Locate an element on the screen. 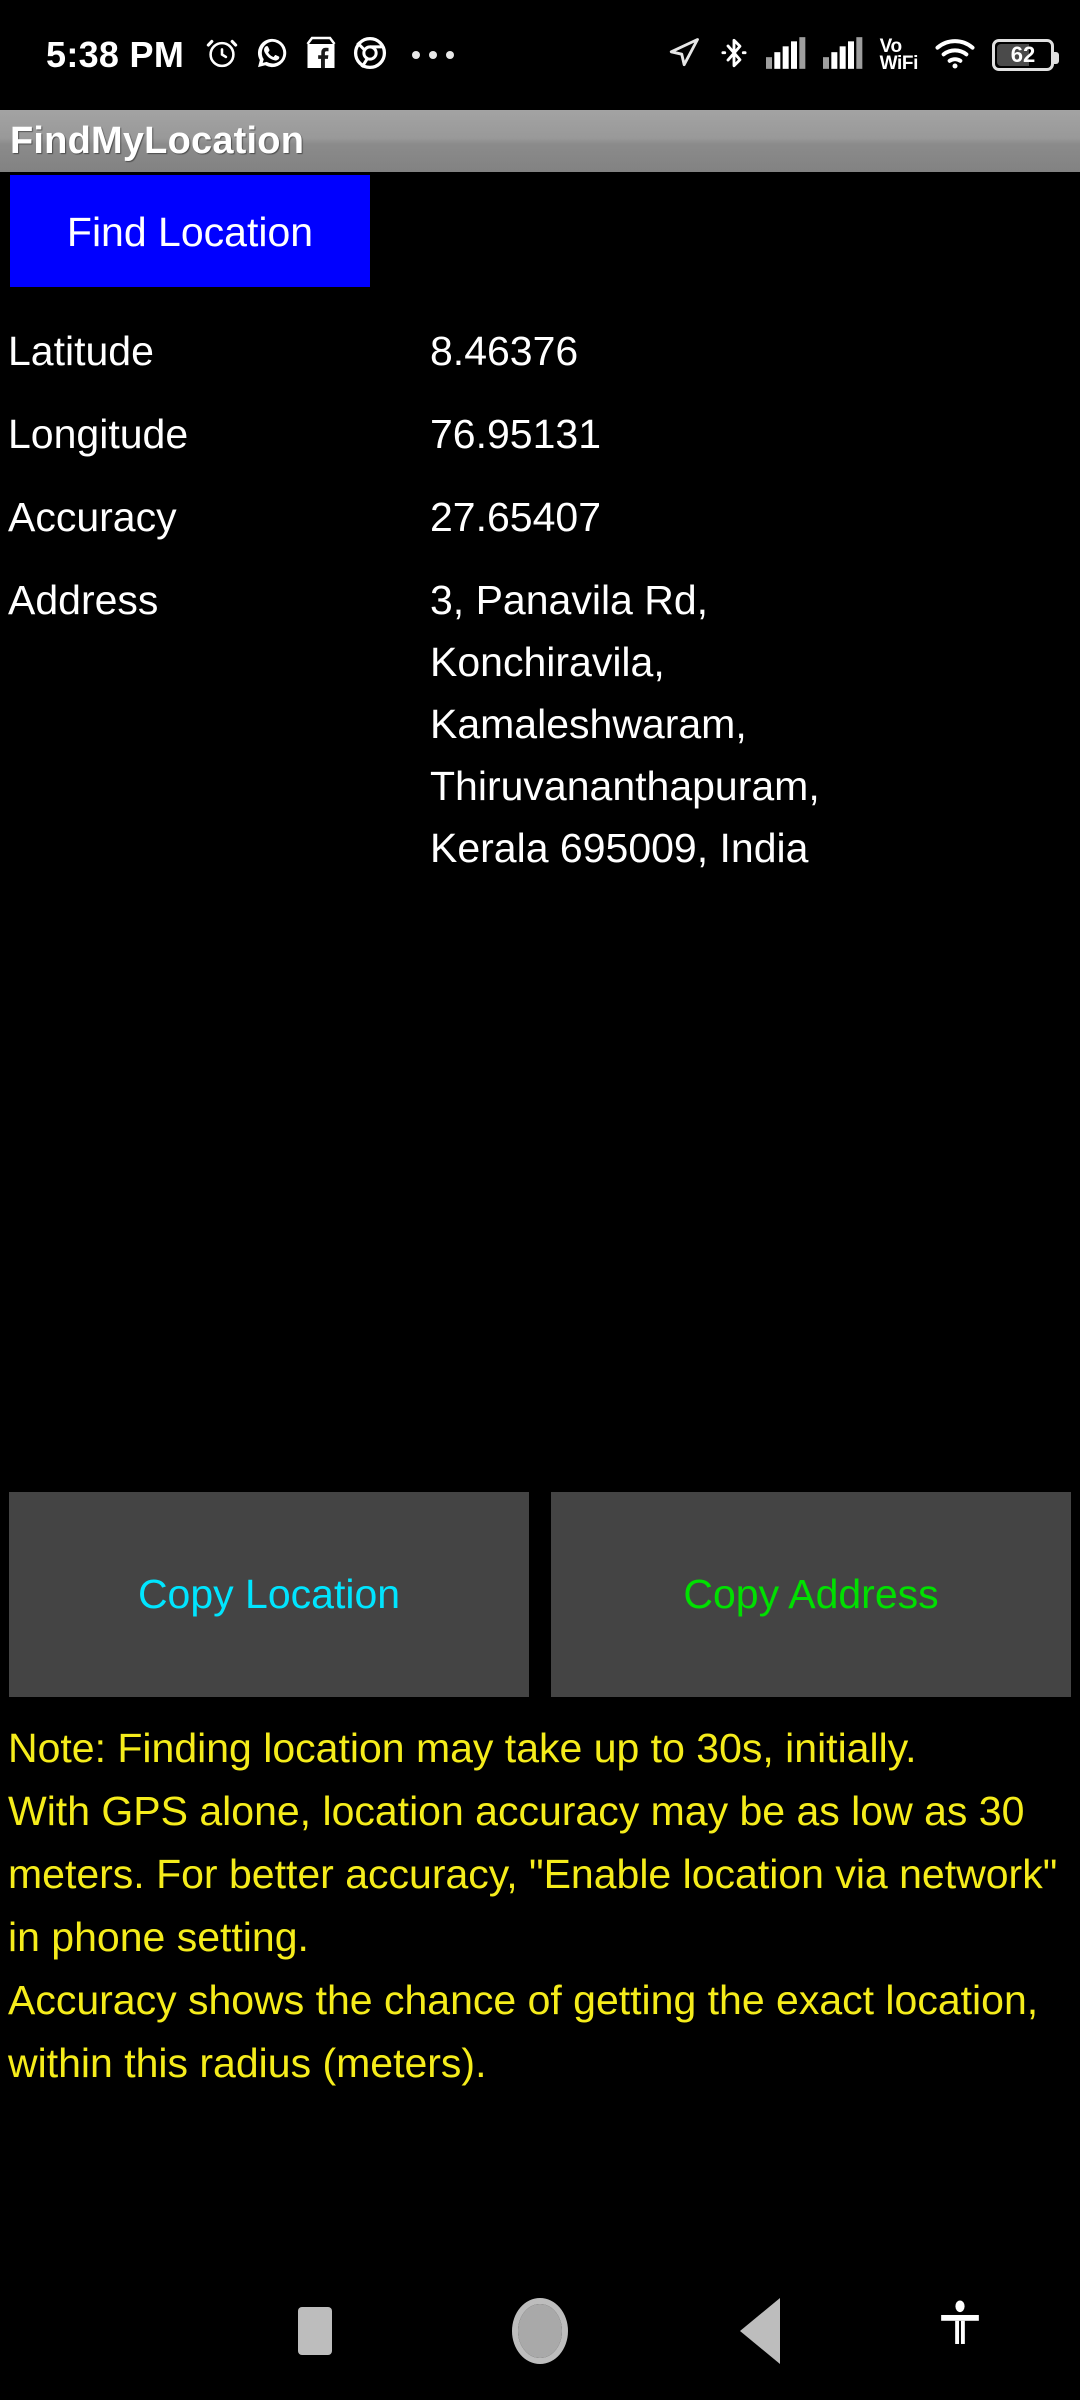 This screenshot has width=1080, height=2400. app-title-bar: FindMyLocation is located at coordinates (540, 141).